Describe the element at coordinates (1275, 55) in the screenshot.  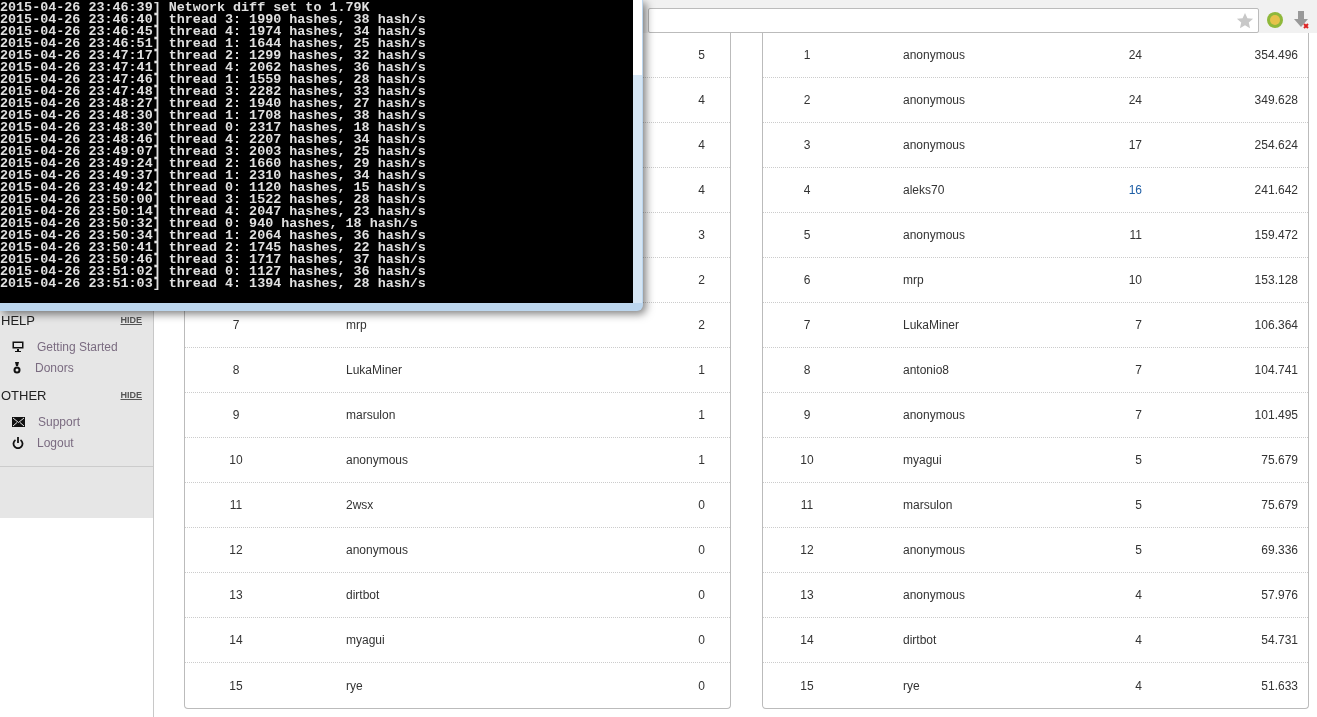
I see `score-cell-text: 354.496` at that location.